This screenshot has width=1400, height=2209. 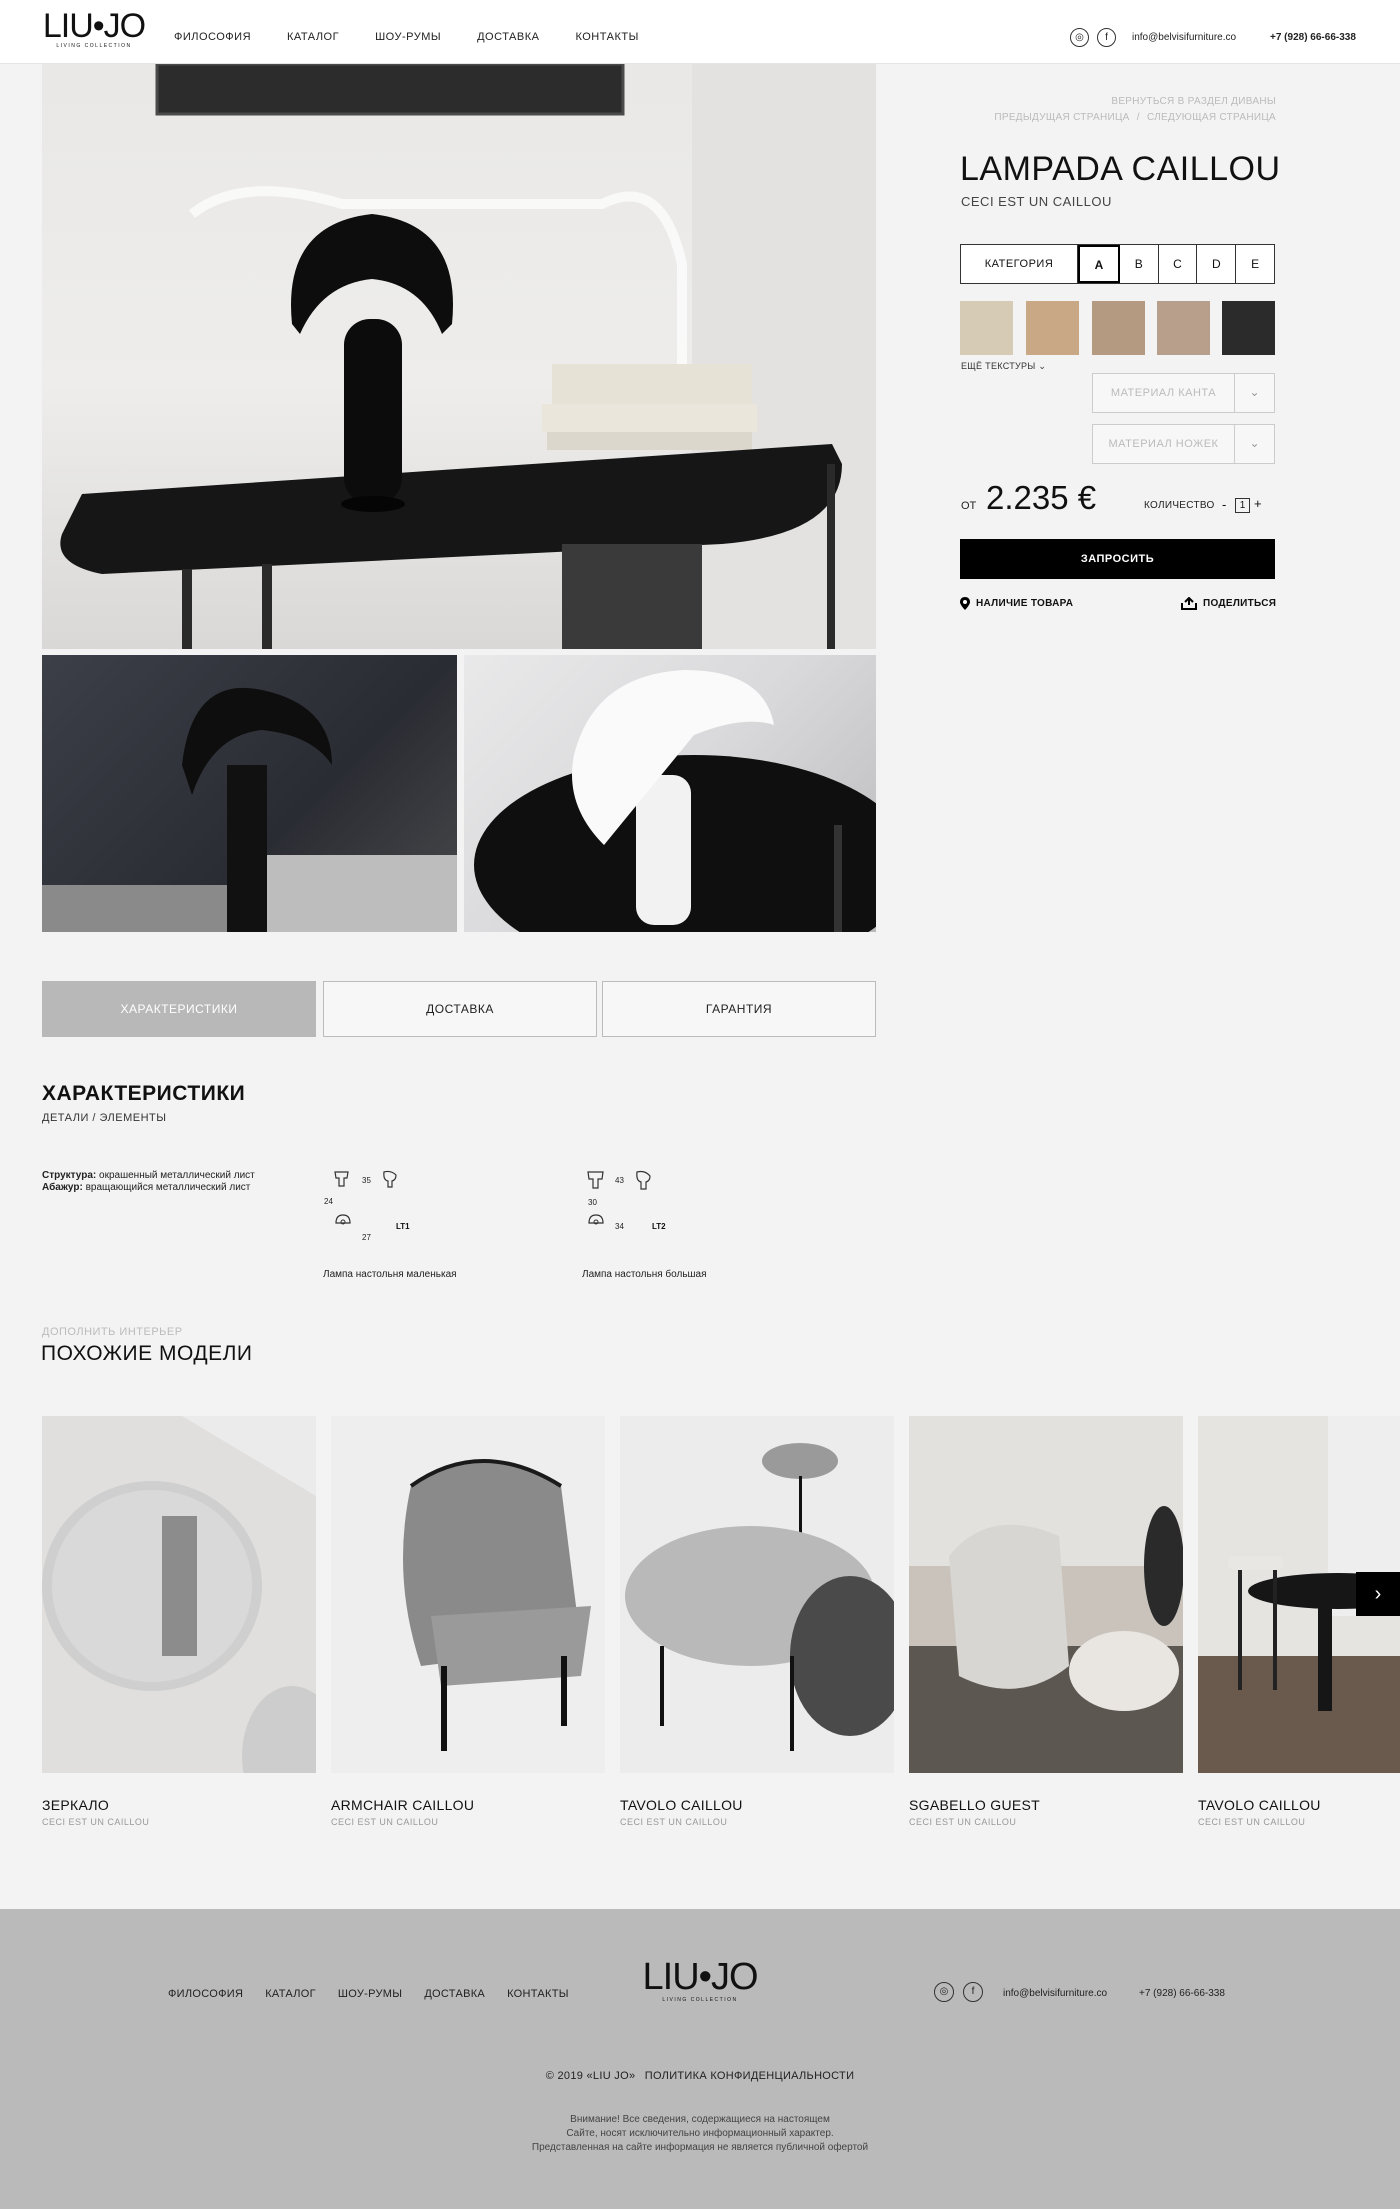 What do you see at coordinates (403, 1226) in the screenshot?
I see `lt1-code: LT1` at bounding box center [403, 1226].